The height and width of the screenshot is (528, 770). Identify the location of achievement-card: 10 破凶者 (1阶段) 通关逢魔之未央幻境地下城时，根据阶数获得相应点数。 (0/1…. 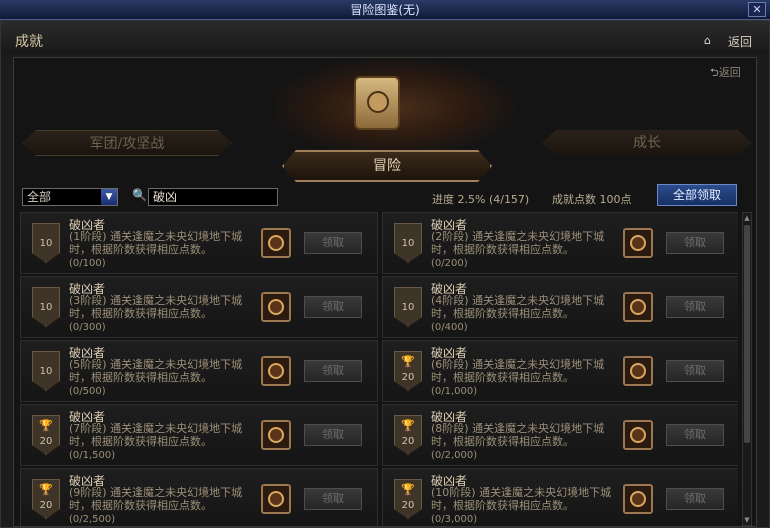
(199, 243).